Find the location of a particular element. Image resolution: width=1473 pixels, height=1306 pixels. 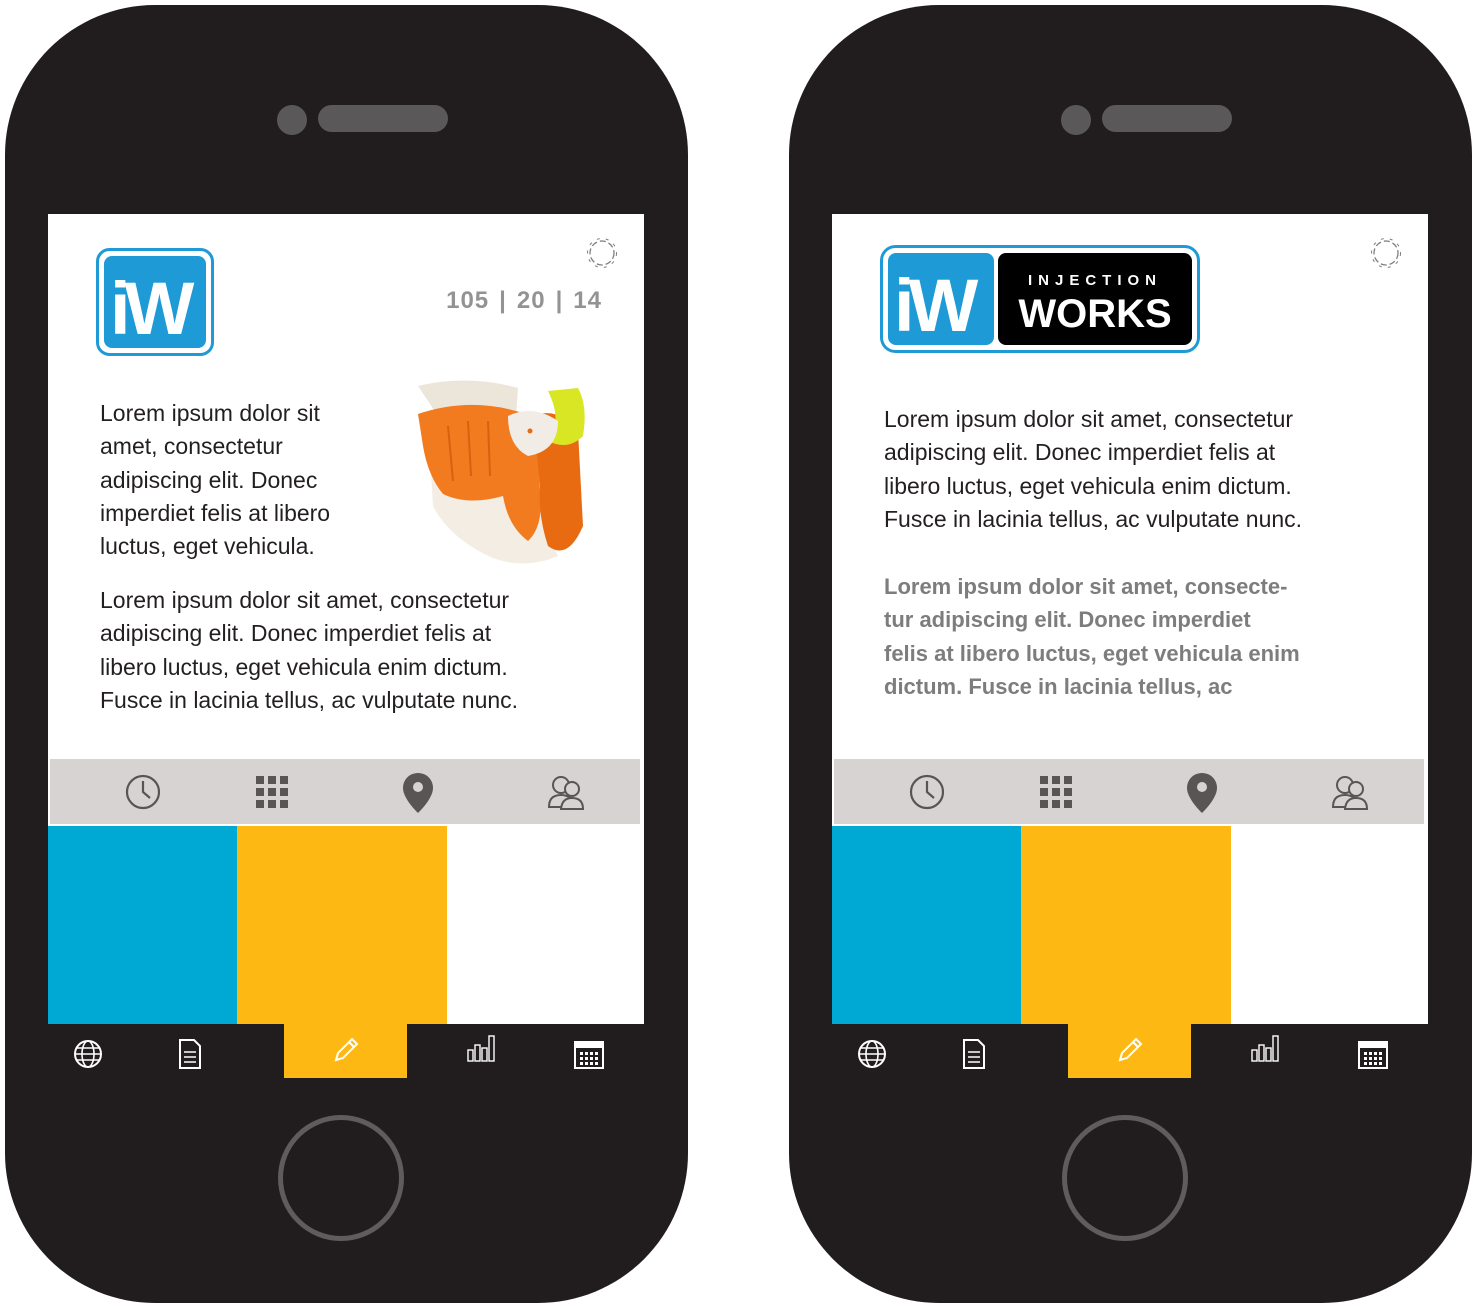

text-line: tur adipiscing elit. Donec imperdiet is located at coordinates (1067, 620).